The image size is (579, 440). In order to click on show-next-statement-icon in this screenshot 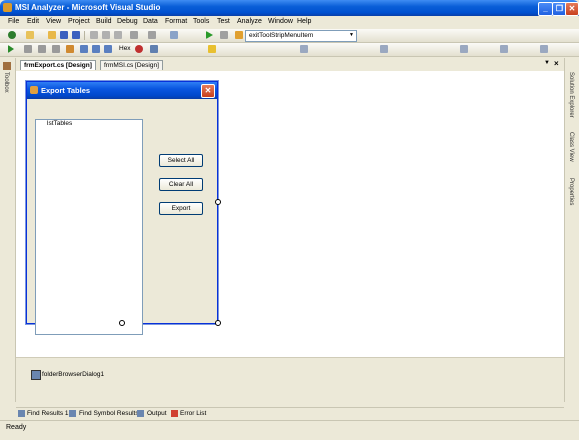, I will do `click(70, 49)`.